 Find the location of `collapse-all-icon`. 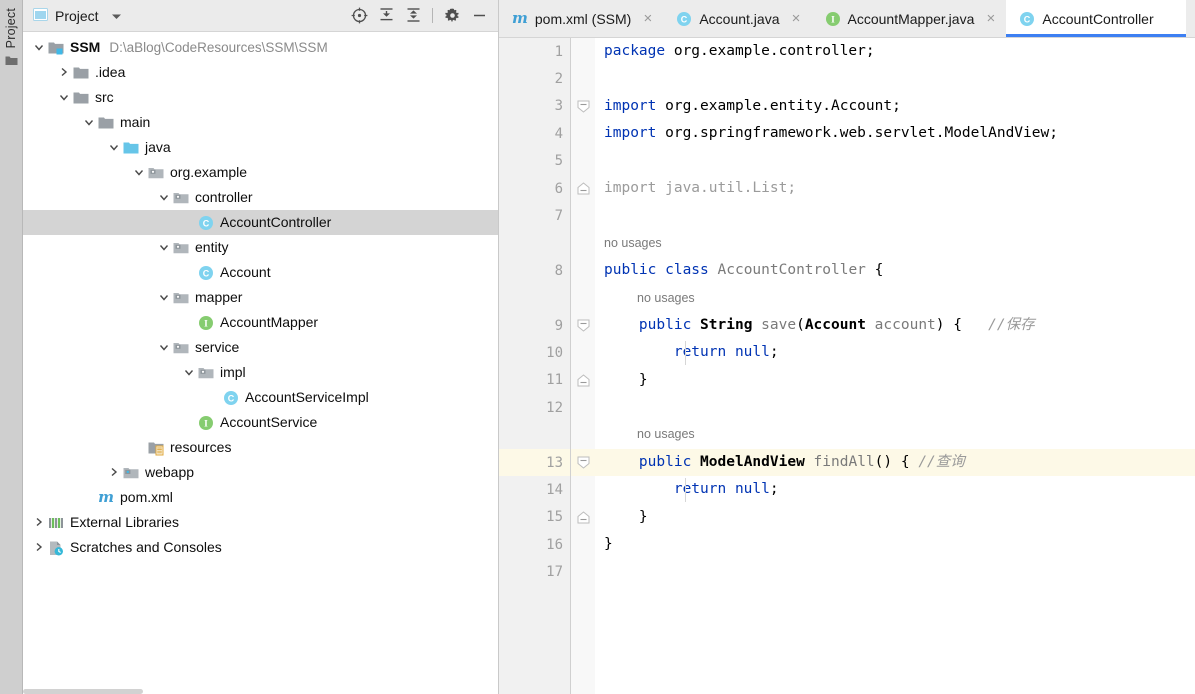

collapse-all-icon is located at coordinates (413, 16).